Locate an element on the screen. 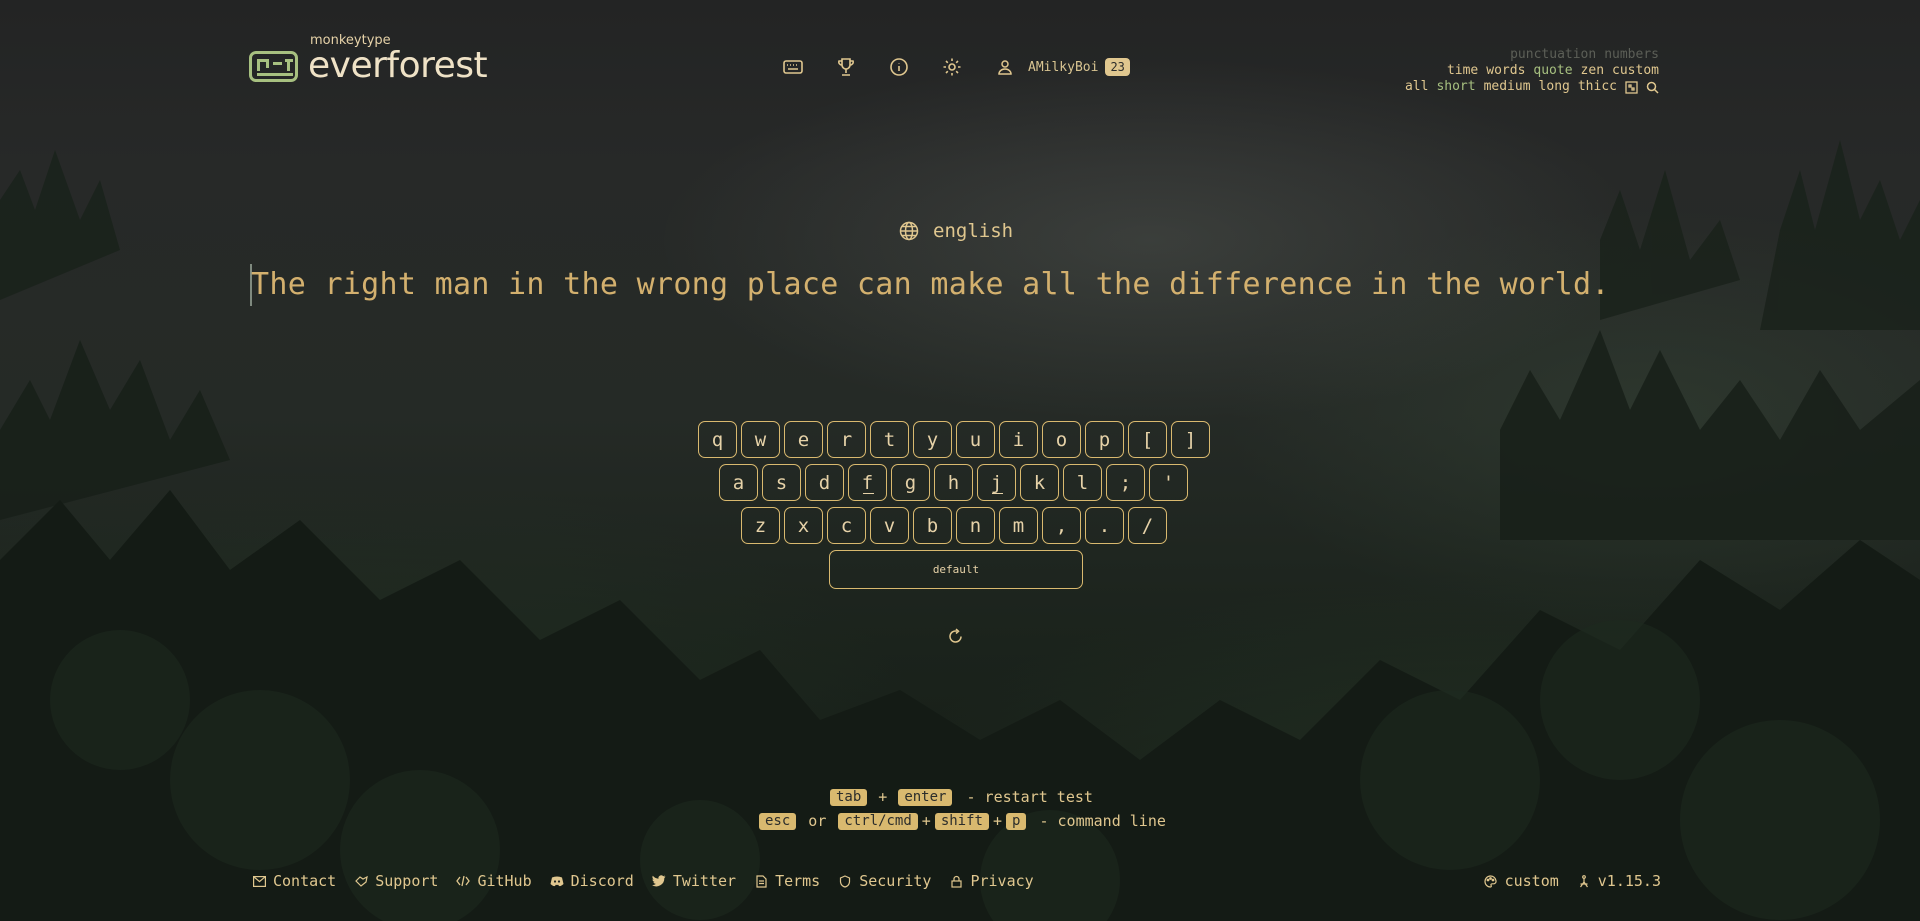 The image size is (1920, 921). footer-support: Support is located at coordinates (396, 881).